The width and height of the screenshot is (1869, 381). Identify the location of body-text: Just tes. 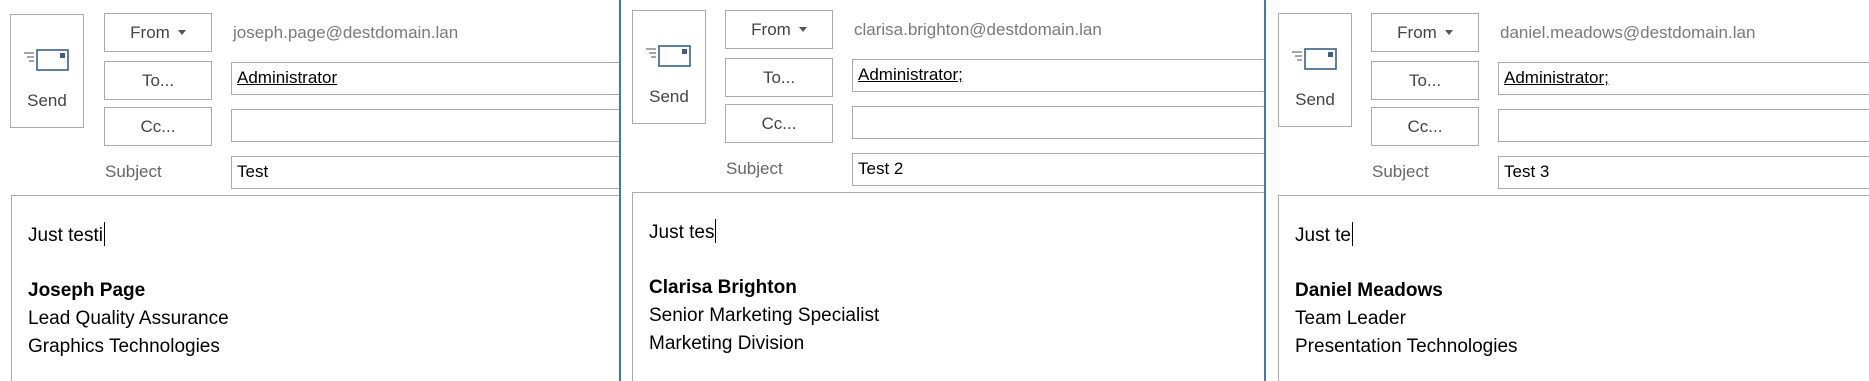
(683, 231).